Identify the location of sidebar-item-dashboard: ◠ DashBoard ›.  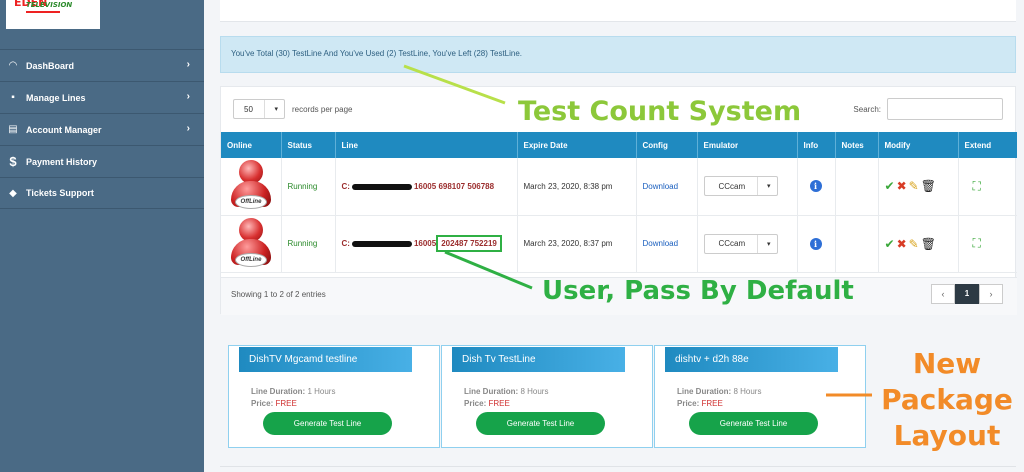
(102, 65).